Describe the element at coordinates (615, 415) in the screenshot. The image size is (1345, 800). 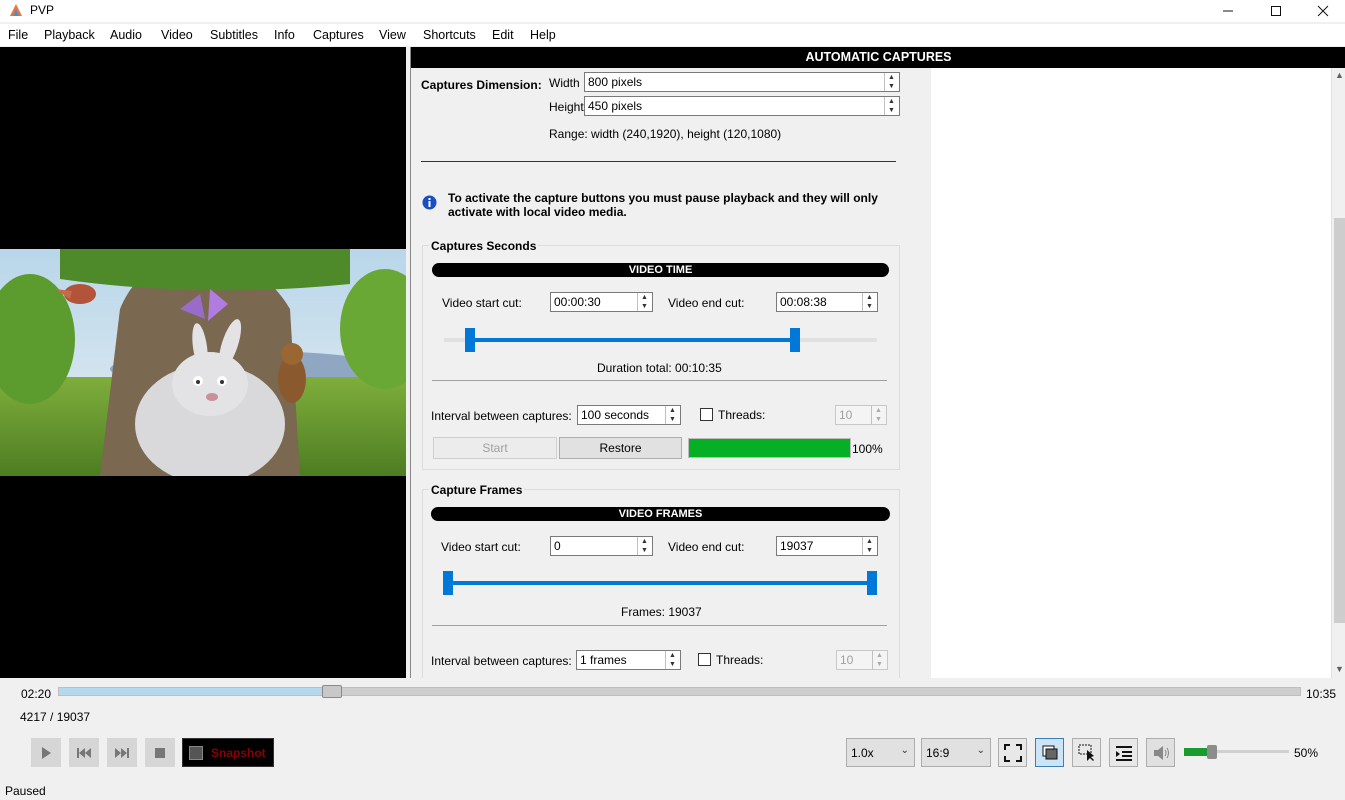
I see `seconds-interval-value: 100 seconds` at that location.